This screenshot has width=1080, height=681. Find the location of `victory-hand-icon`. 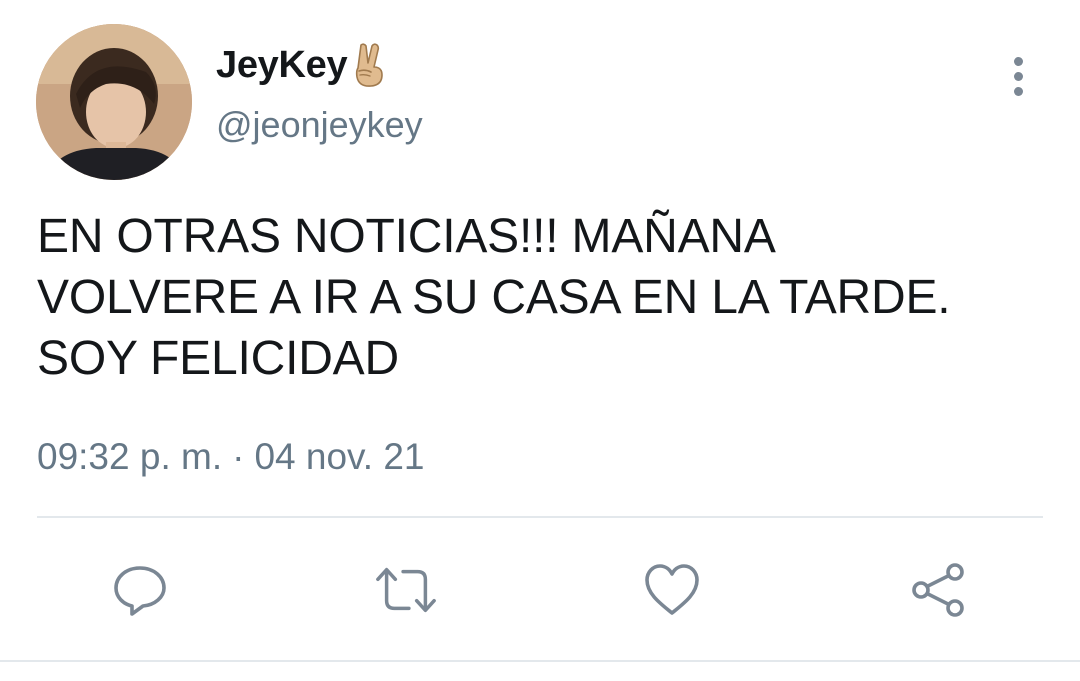

victory-hand-icon is located at coordinates (369, 65).